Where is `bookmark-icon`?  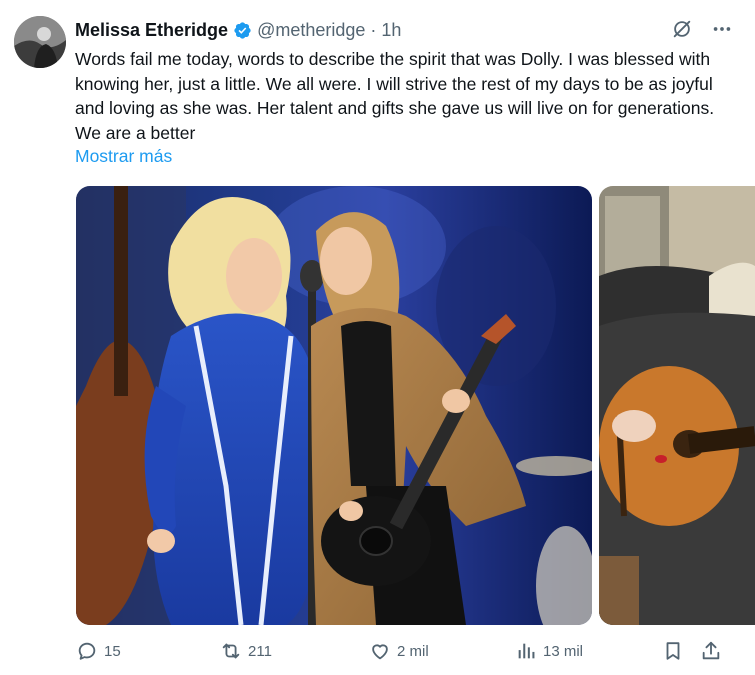
bookmark-icon is located at coordinates (673, 651).